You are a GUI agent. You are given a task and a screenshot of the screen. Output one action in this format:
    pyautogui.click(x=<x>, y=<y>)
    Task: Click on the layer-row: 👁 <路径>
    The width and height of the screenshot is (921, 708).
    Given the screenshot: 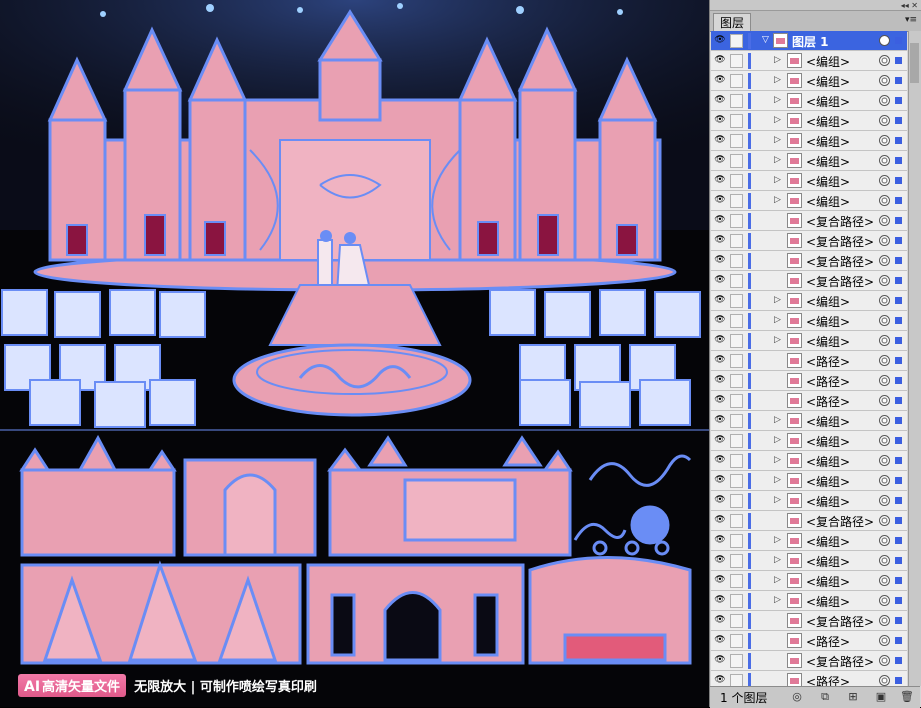 What is the action you would take?
    pyautogui.click(x=809, y=678)
    